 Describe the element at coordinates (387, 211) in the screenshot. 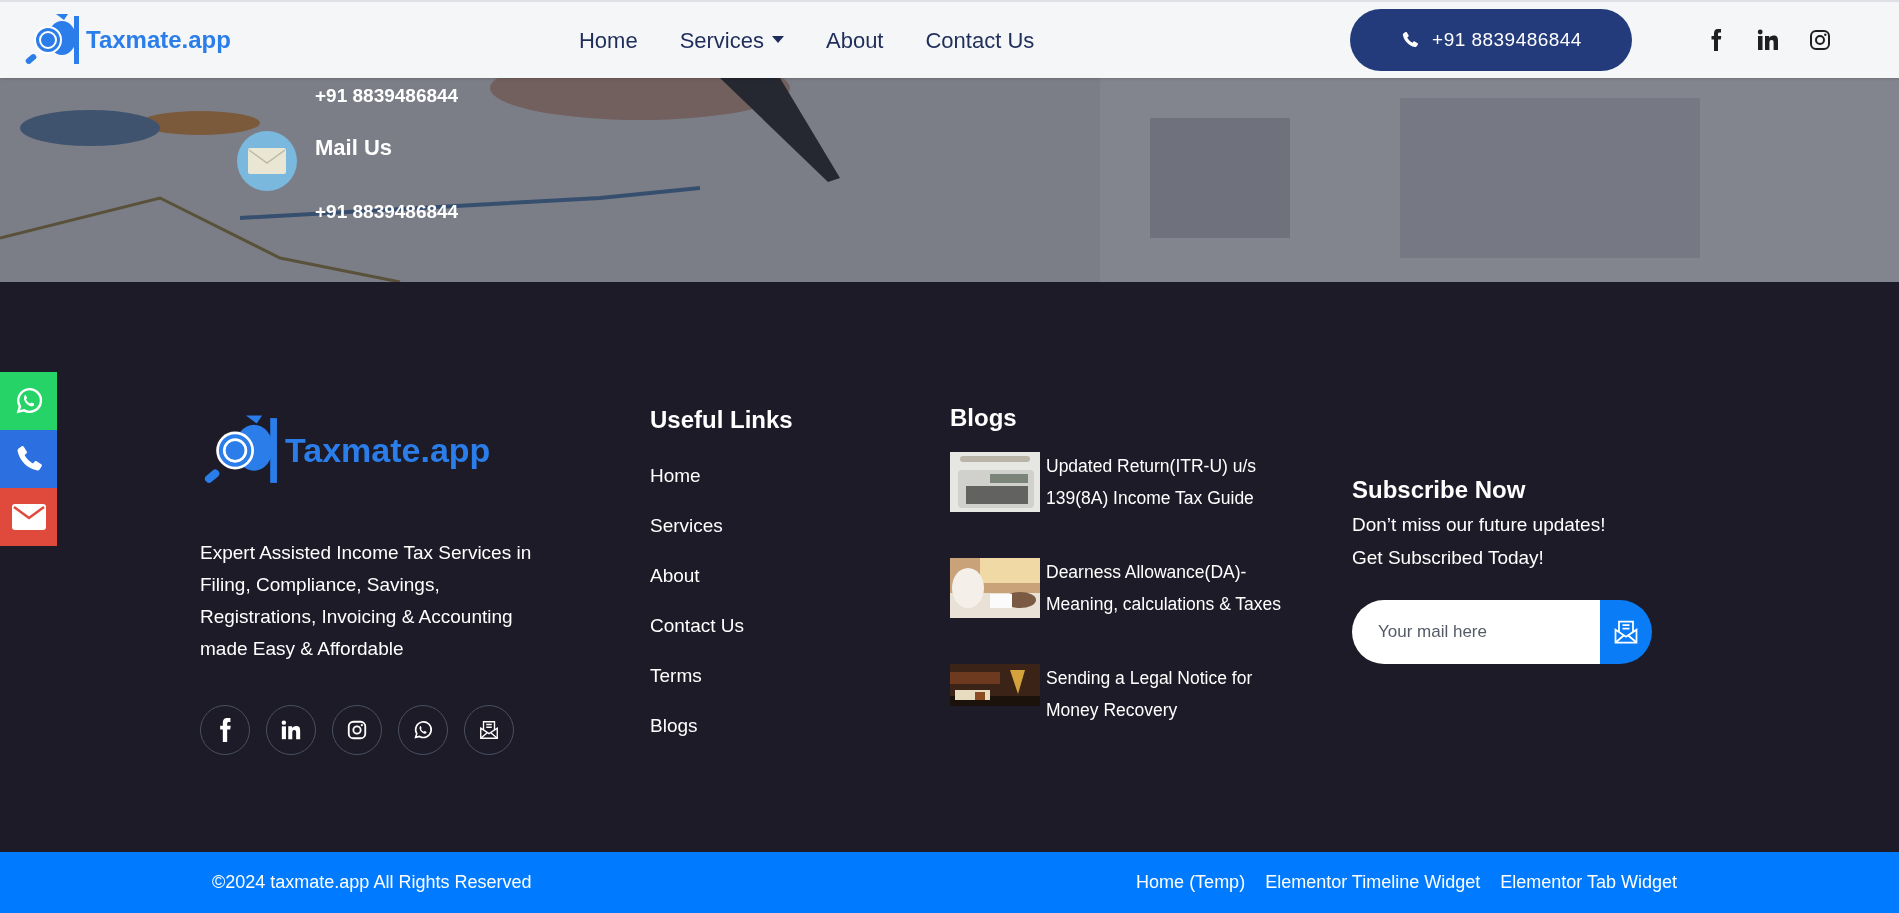

I see `mail-text: +91 8839486844` at that location.